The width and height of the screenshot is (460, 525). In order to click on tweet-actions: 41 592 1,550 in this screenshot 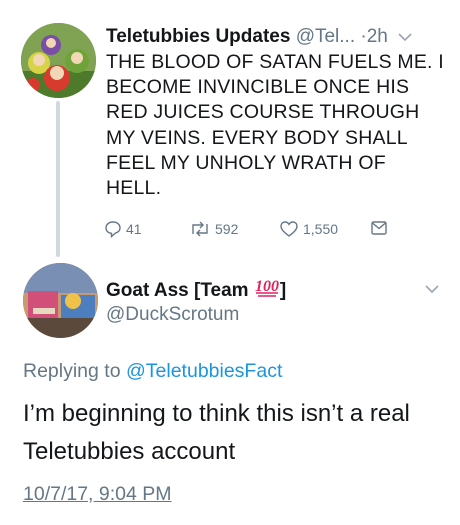, I will do `click(230, 231)`.